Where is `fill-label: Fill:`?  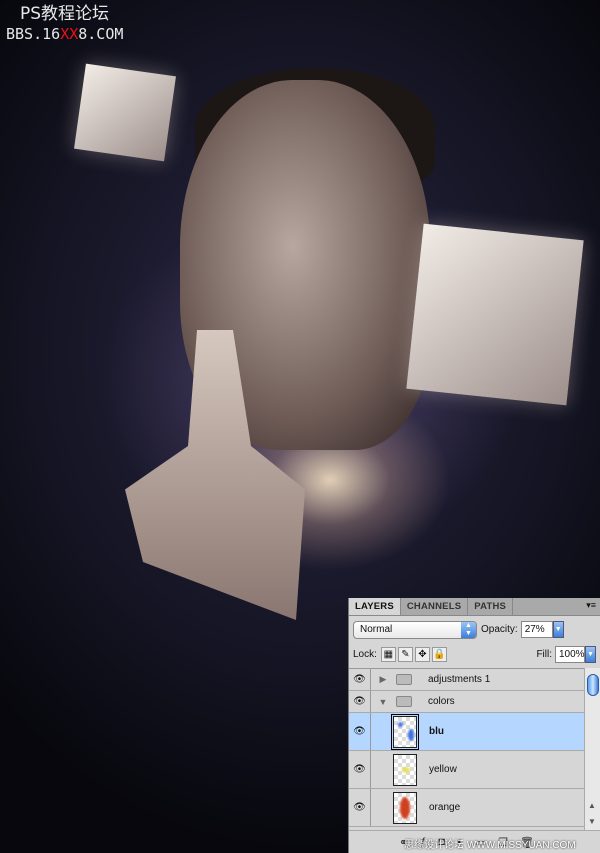 fill-label: Fill: is located at coordinates (544, 654).